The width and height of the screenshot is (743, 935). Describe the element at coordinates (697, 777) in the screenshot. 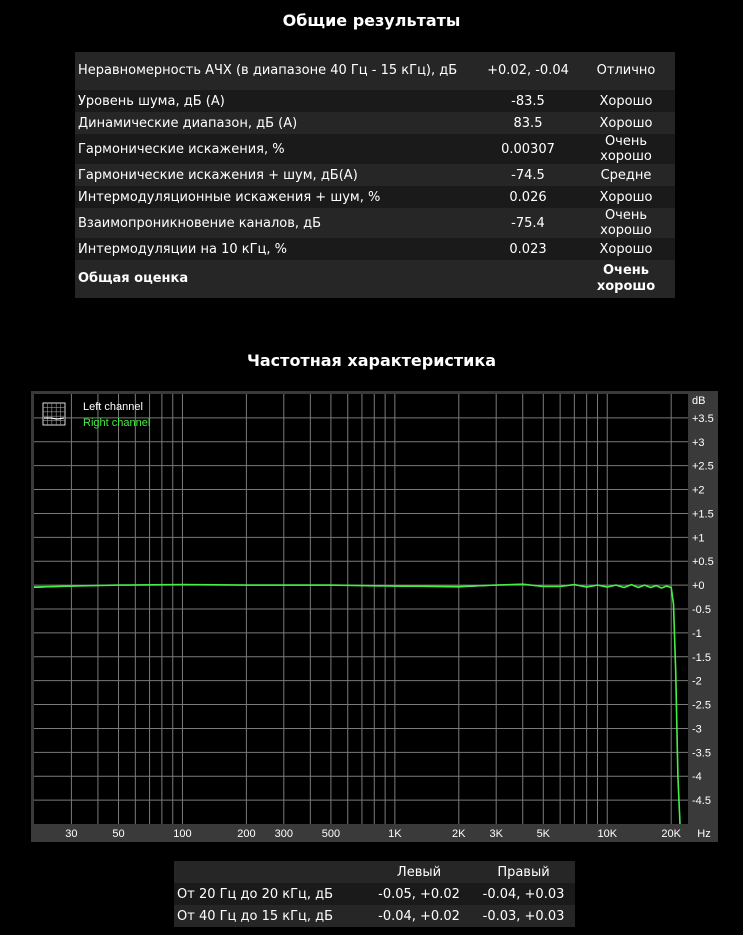

I see `y-tick-label: -4` at that location.